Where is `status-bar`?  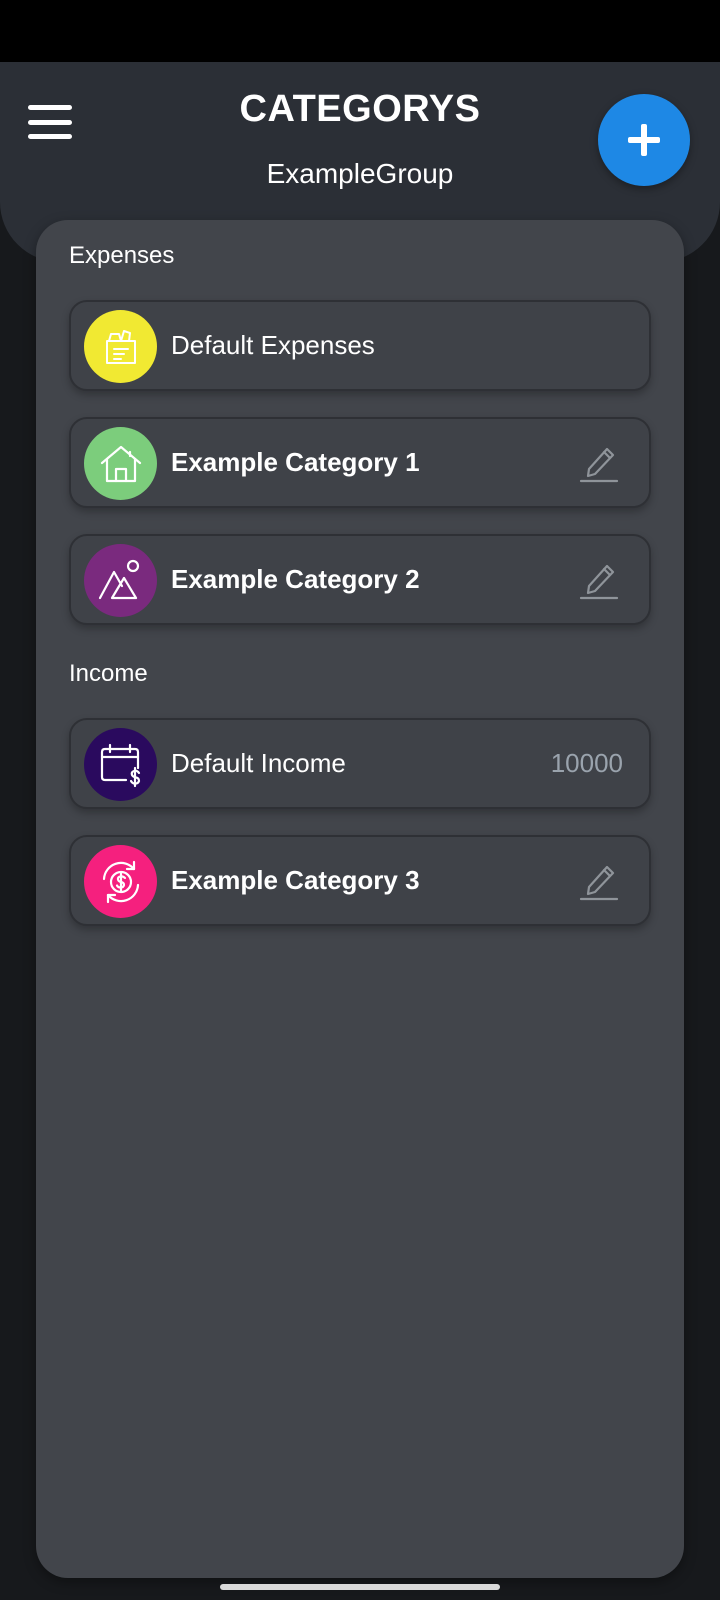
status-bar is located at coordinates (360, 31).